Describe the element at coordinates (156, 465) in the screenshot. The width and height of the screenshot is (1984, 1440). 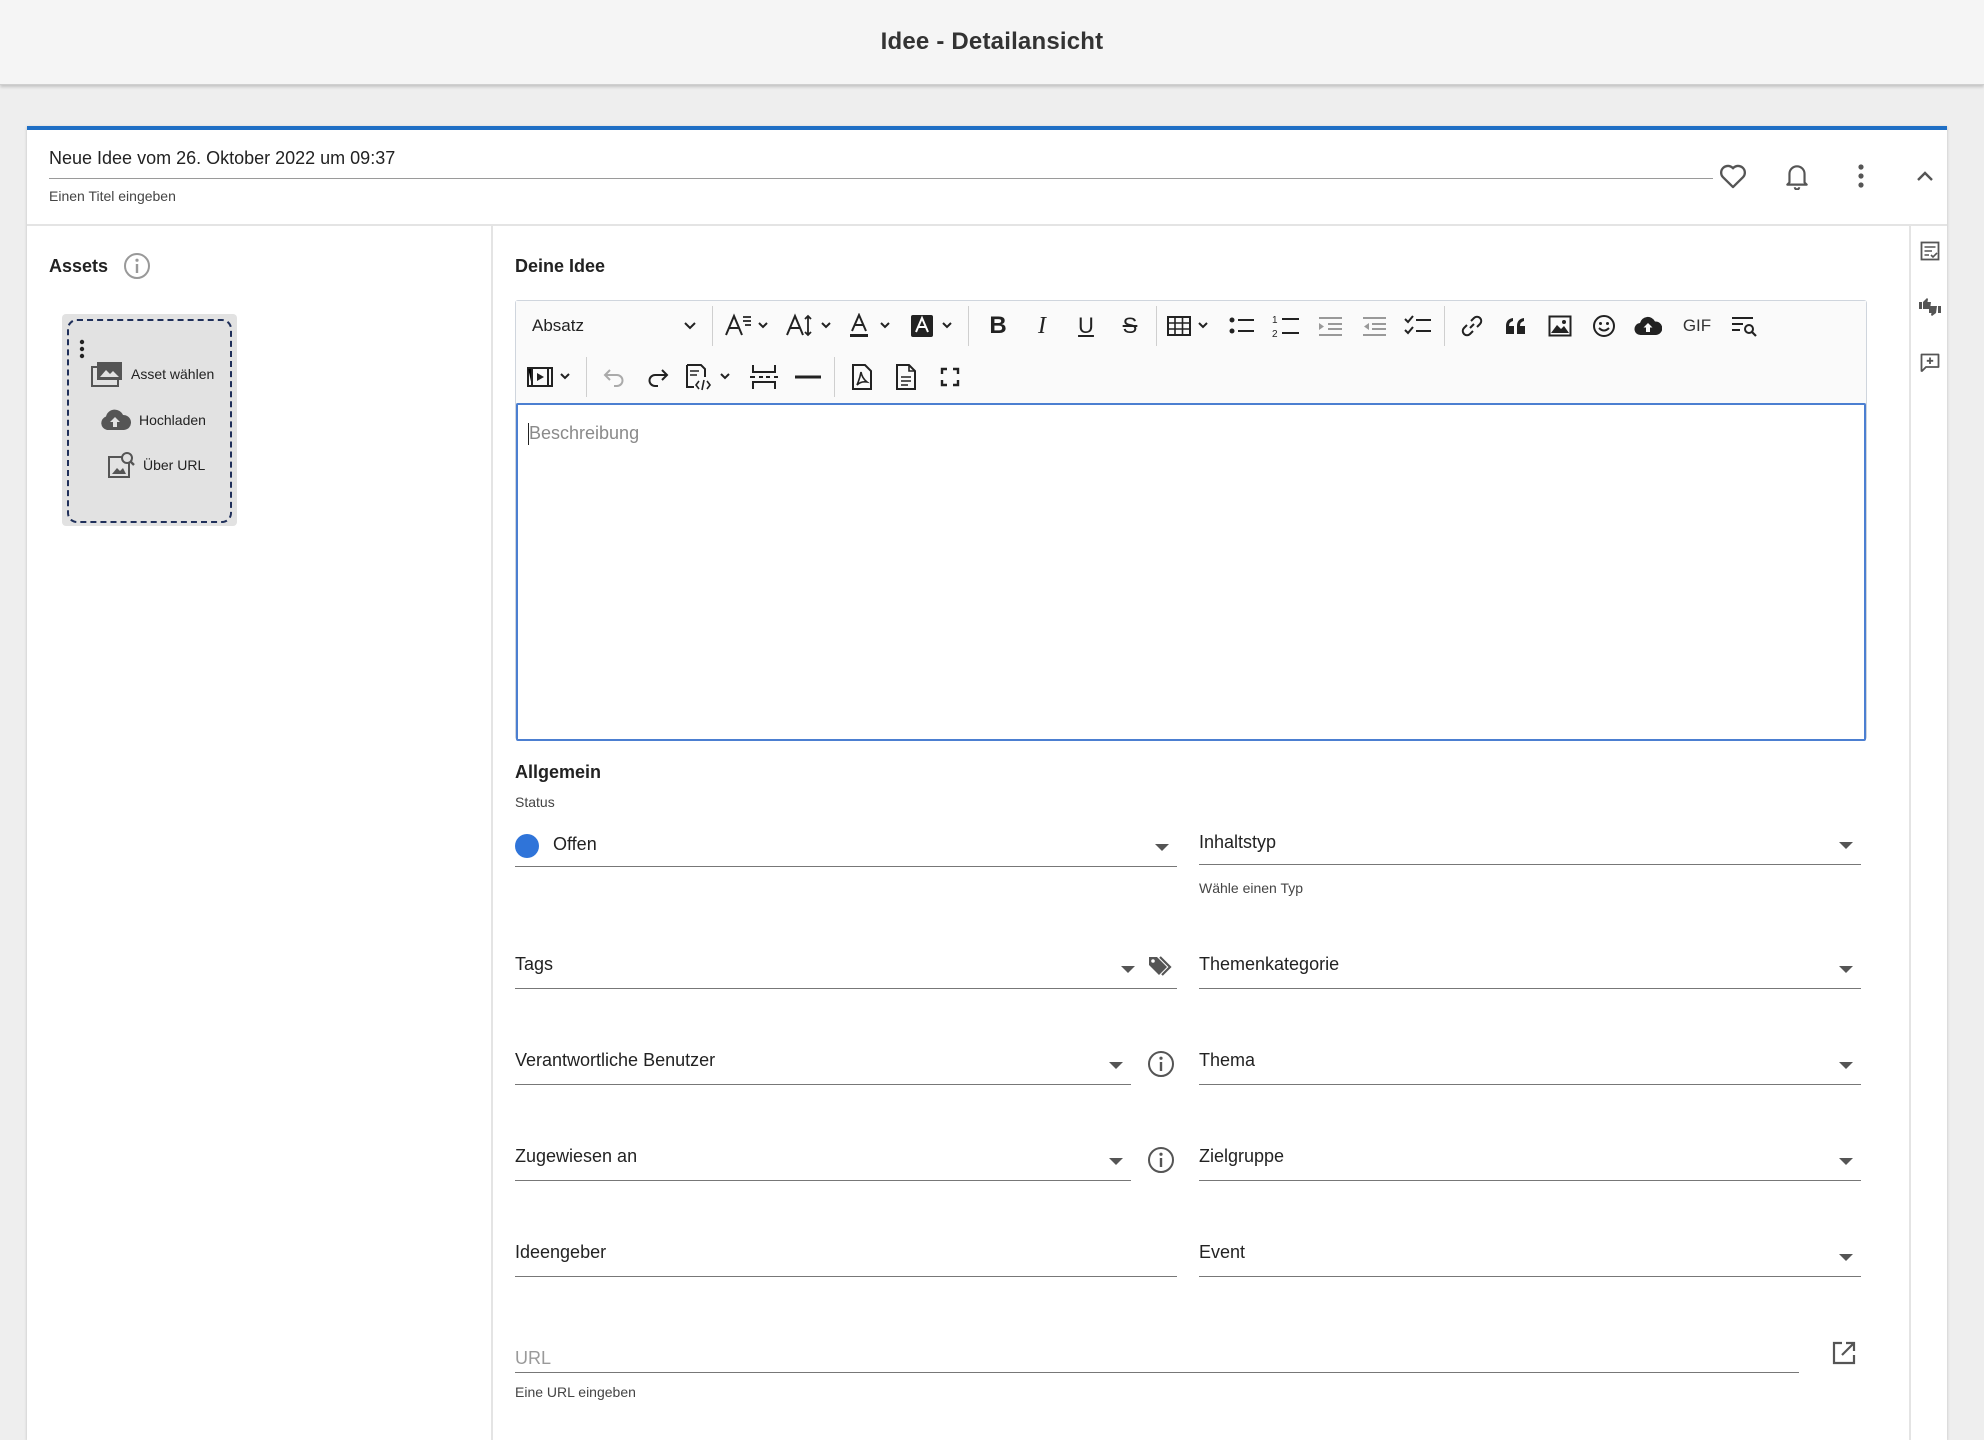
I see `url-asset-button: Über URL` at that location.